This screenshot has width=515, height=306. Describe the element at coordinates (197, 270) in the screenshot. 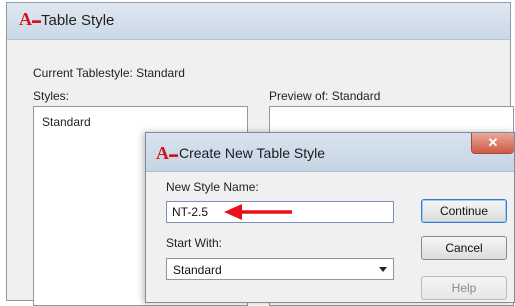

I see `start-with-value: Standard` at that location.